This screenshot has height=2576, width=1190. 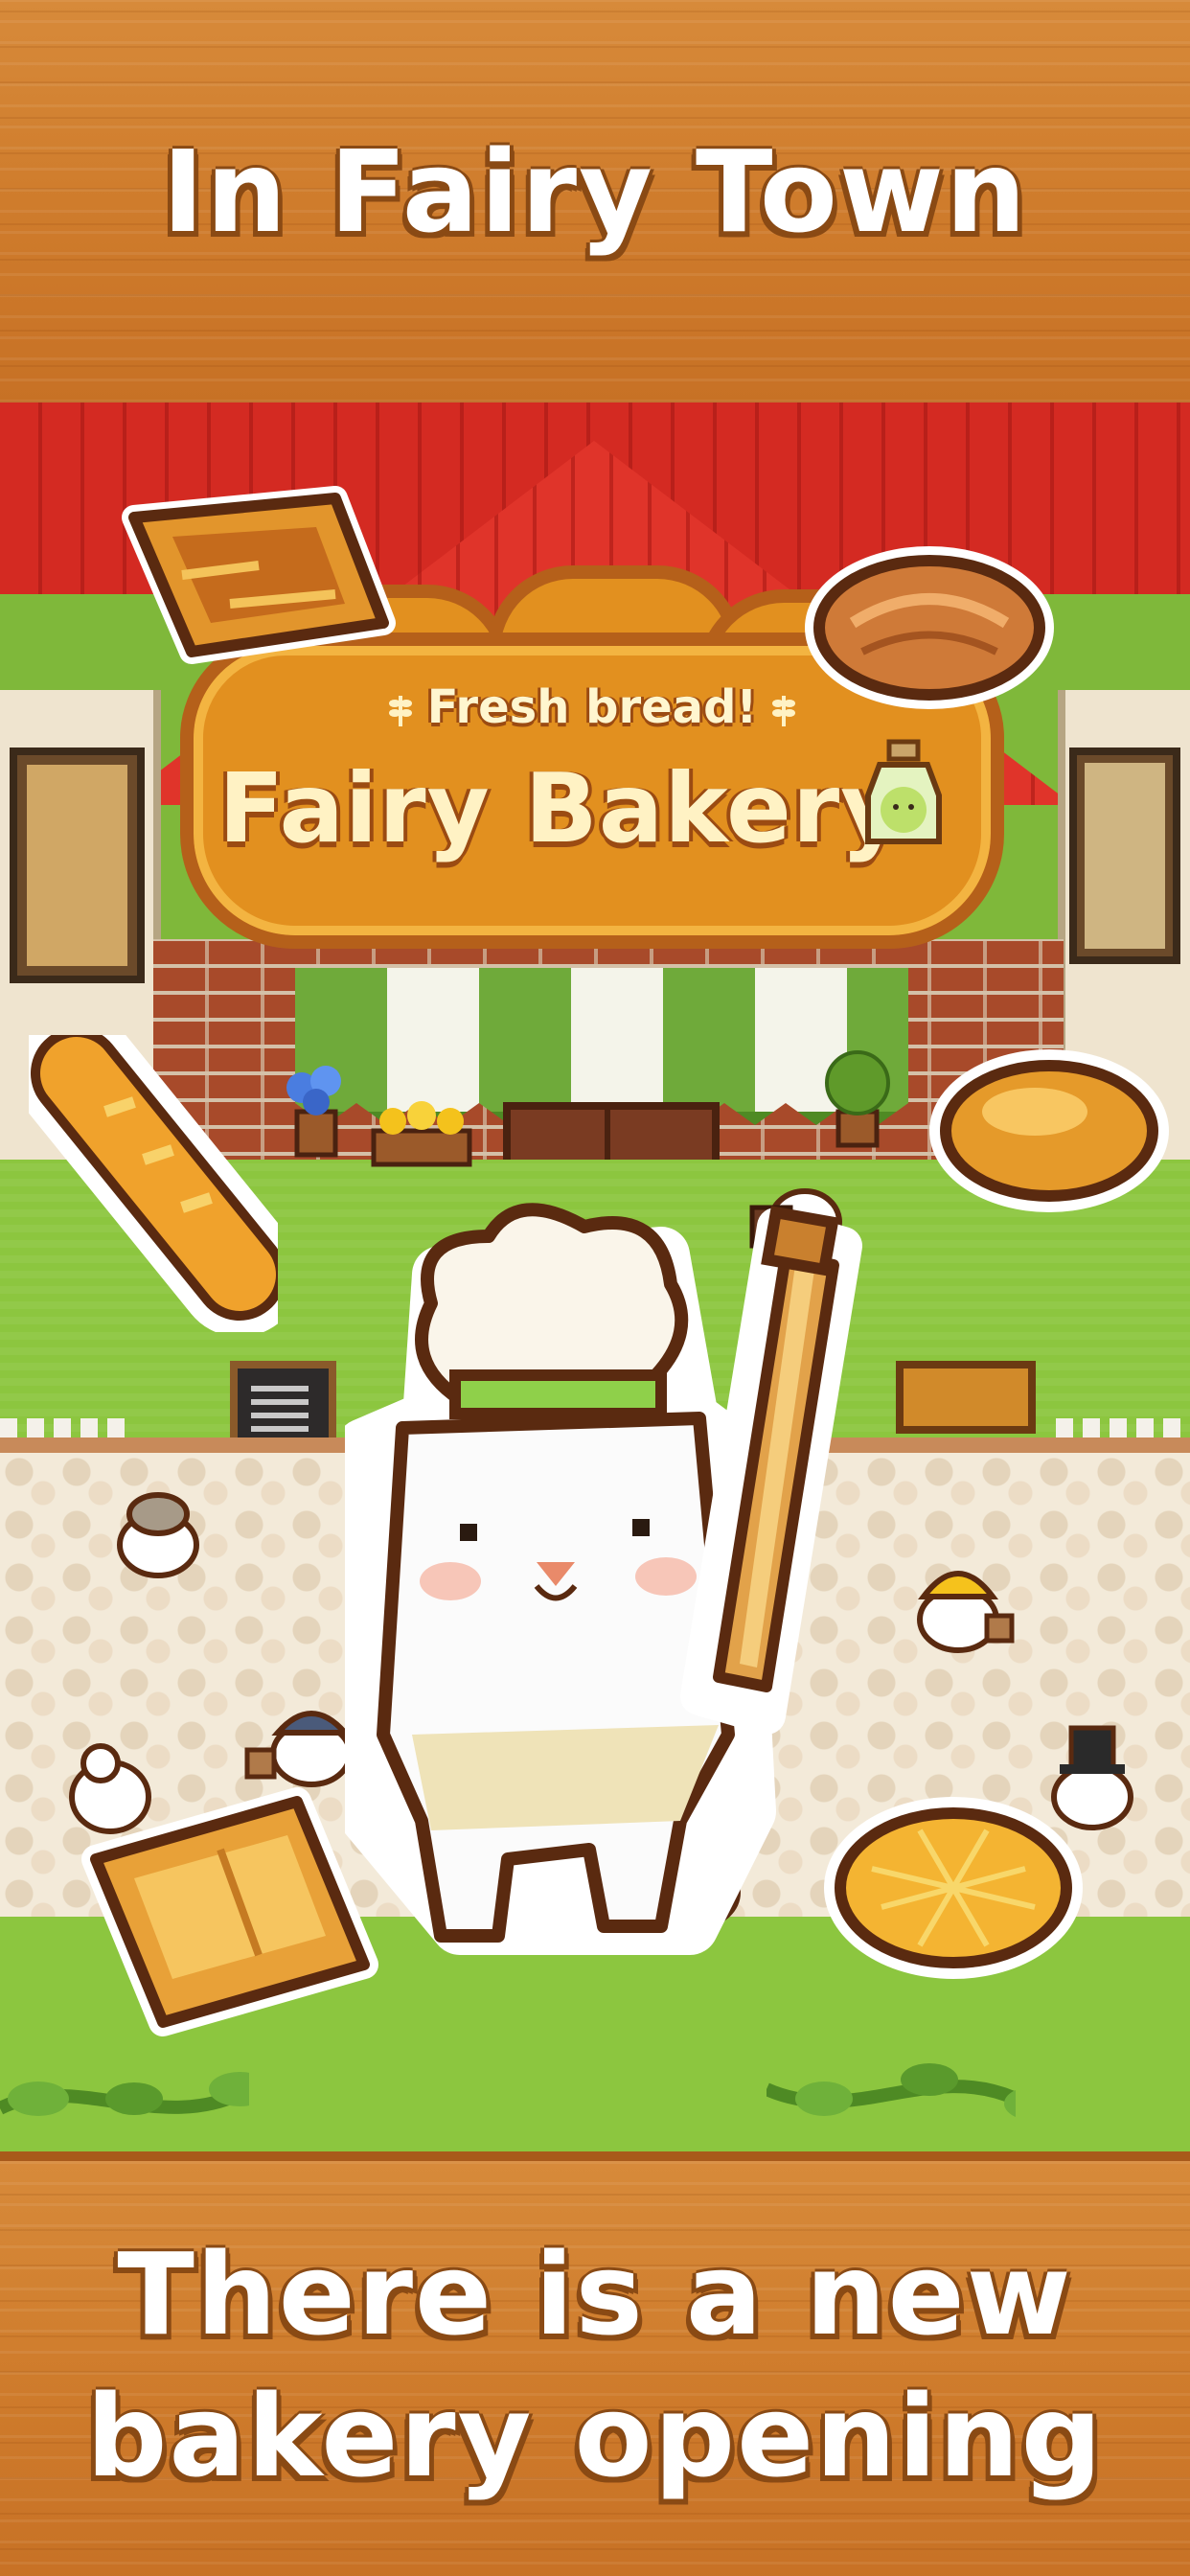 I want to click on vine-icon, so click(x=125, y=2094).